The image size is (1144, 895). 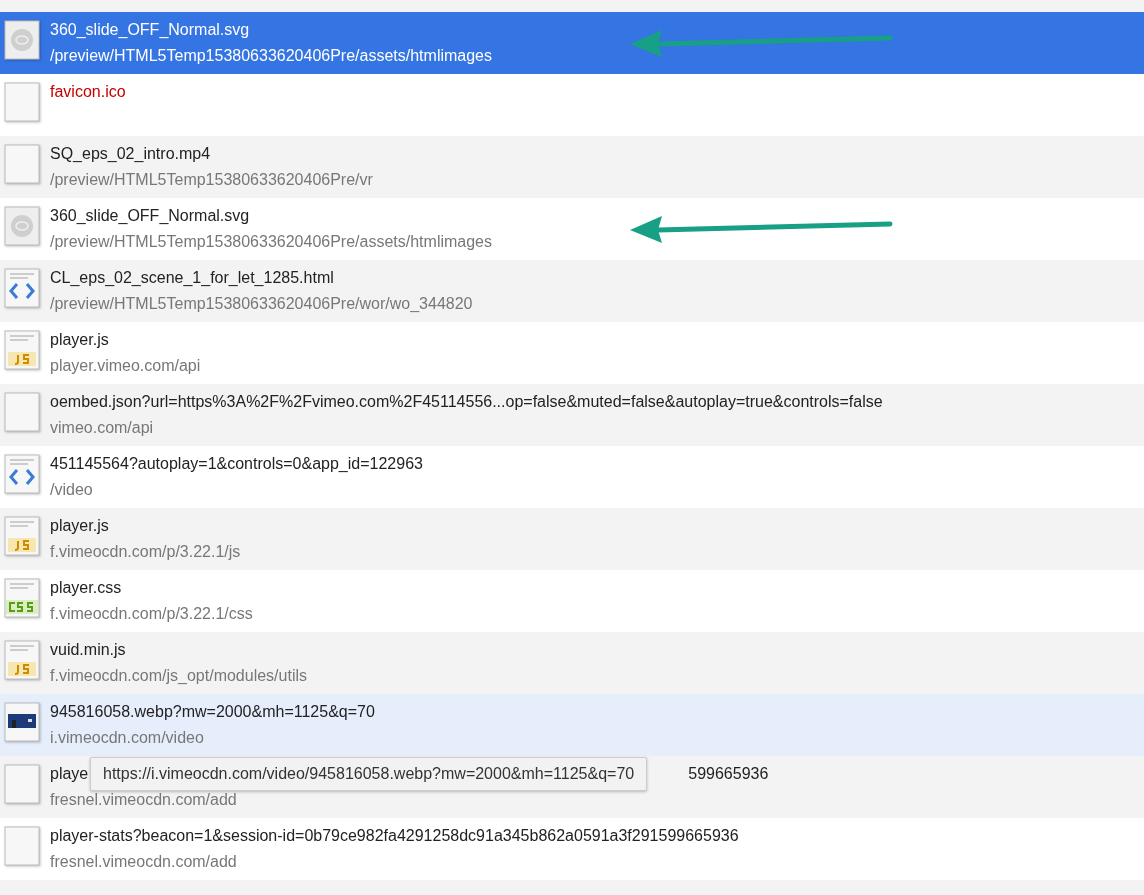 What do you see at coordinates (369, 774) in the screenshot?
I see `url-tooltip: https://i.vimeocdn.com/video/945816058.webp?mw=2000&mh=1125&q=70` at bounding box center [369, 774].